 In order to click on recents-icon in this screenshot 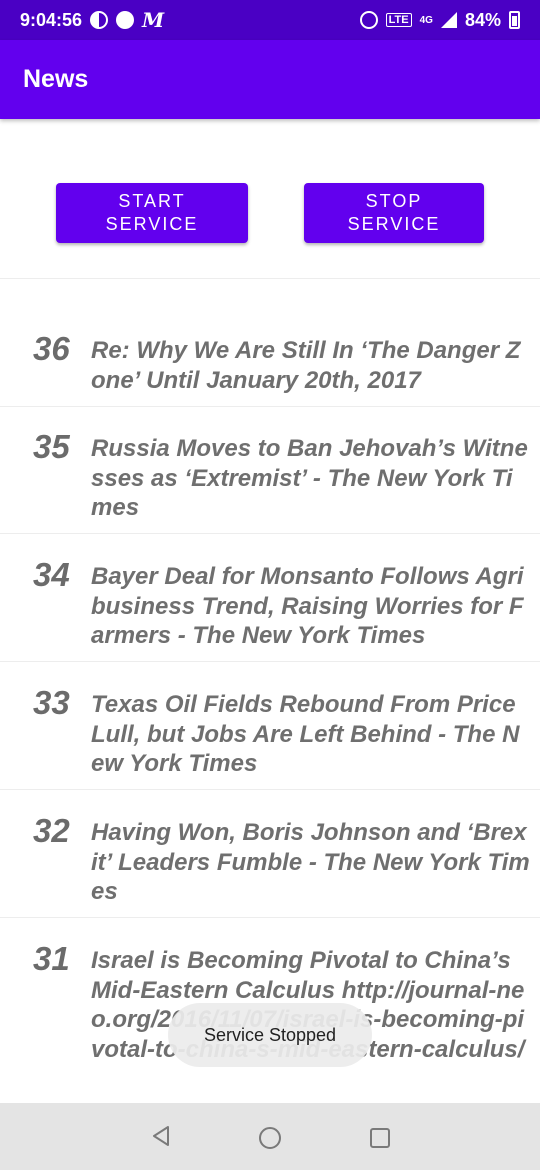, I will do `click(380, 1138)`.